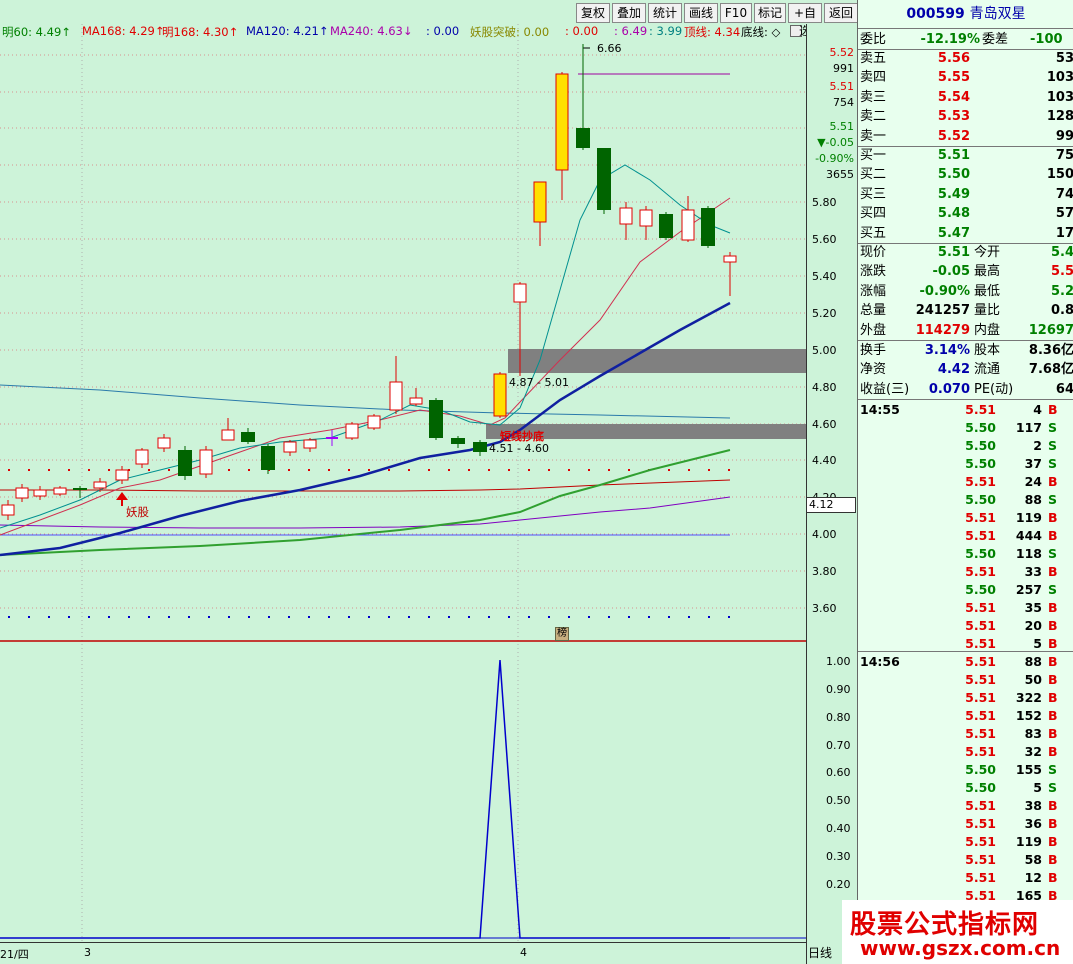  I want to click on fund-value: 64, so click(1064, 389).